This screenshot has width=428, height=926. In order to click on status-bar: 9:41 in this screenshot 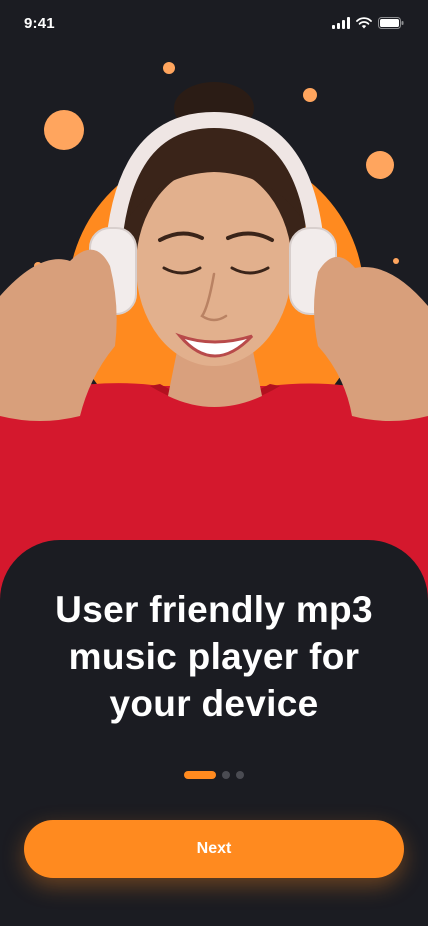, I will do `click(214, 23)`.